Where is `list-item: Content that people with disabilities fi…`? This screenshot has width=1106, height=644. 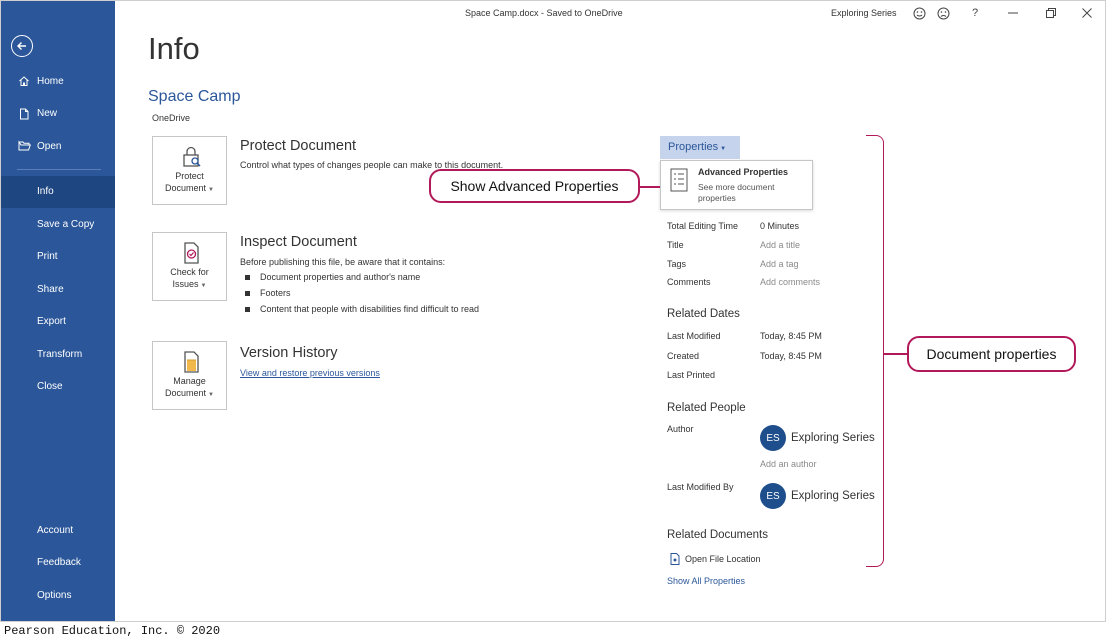
list-item: Content that people with disabilities fi… is located at coordinates (362, 309).